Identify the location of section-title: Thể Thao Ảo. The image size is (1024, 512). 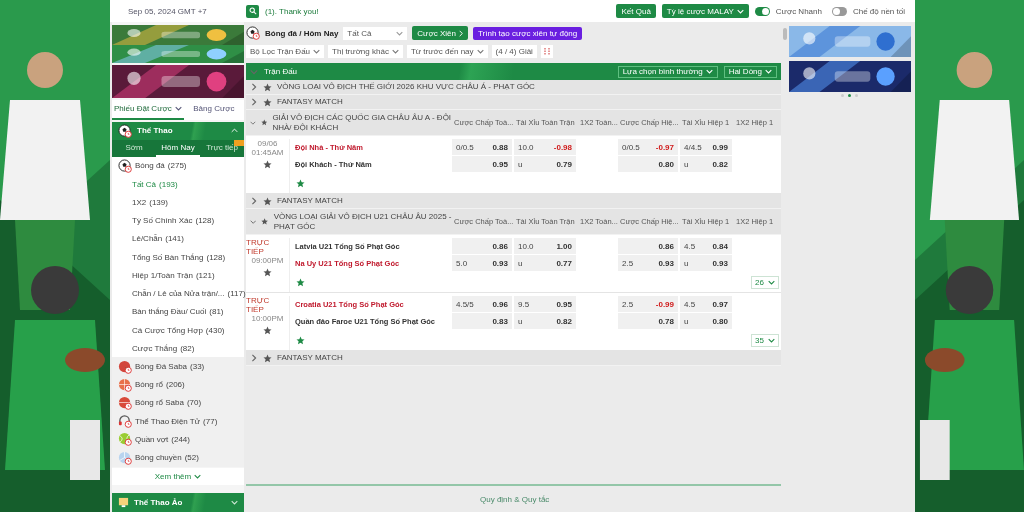
(159, 503).